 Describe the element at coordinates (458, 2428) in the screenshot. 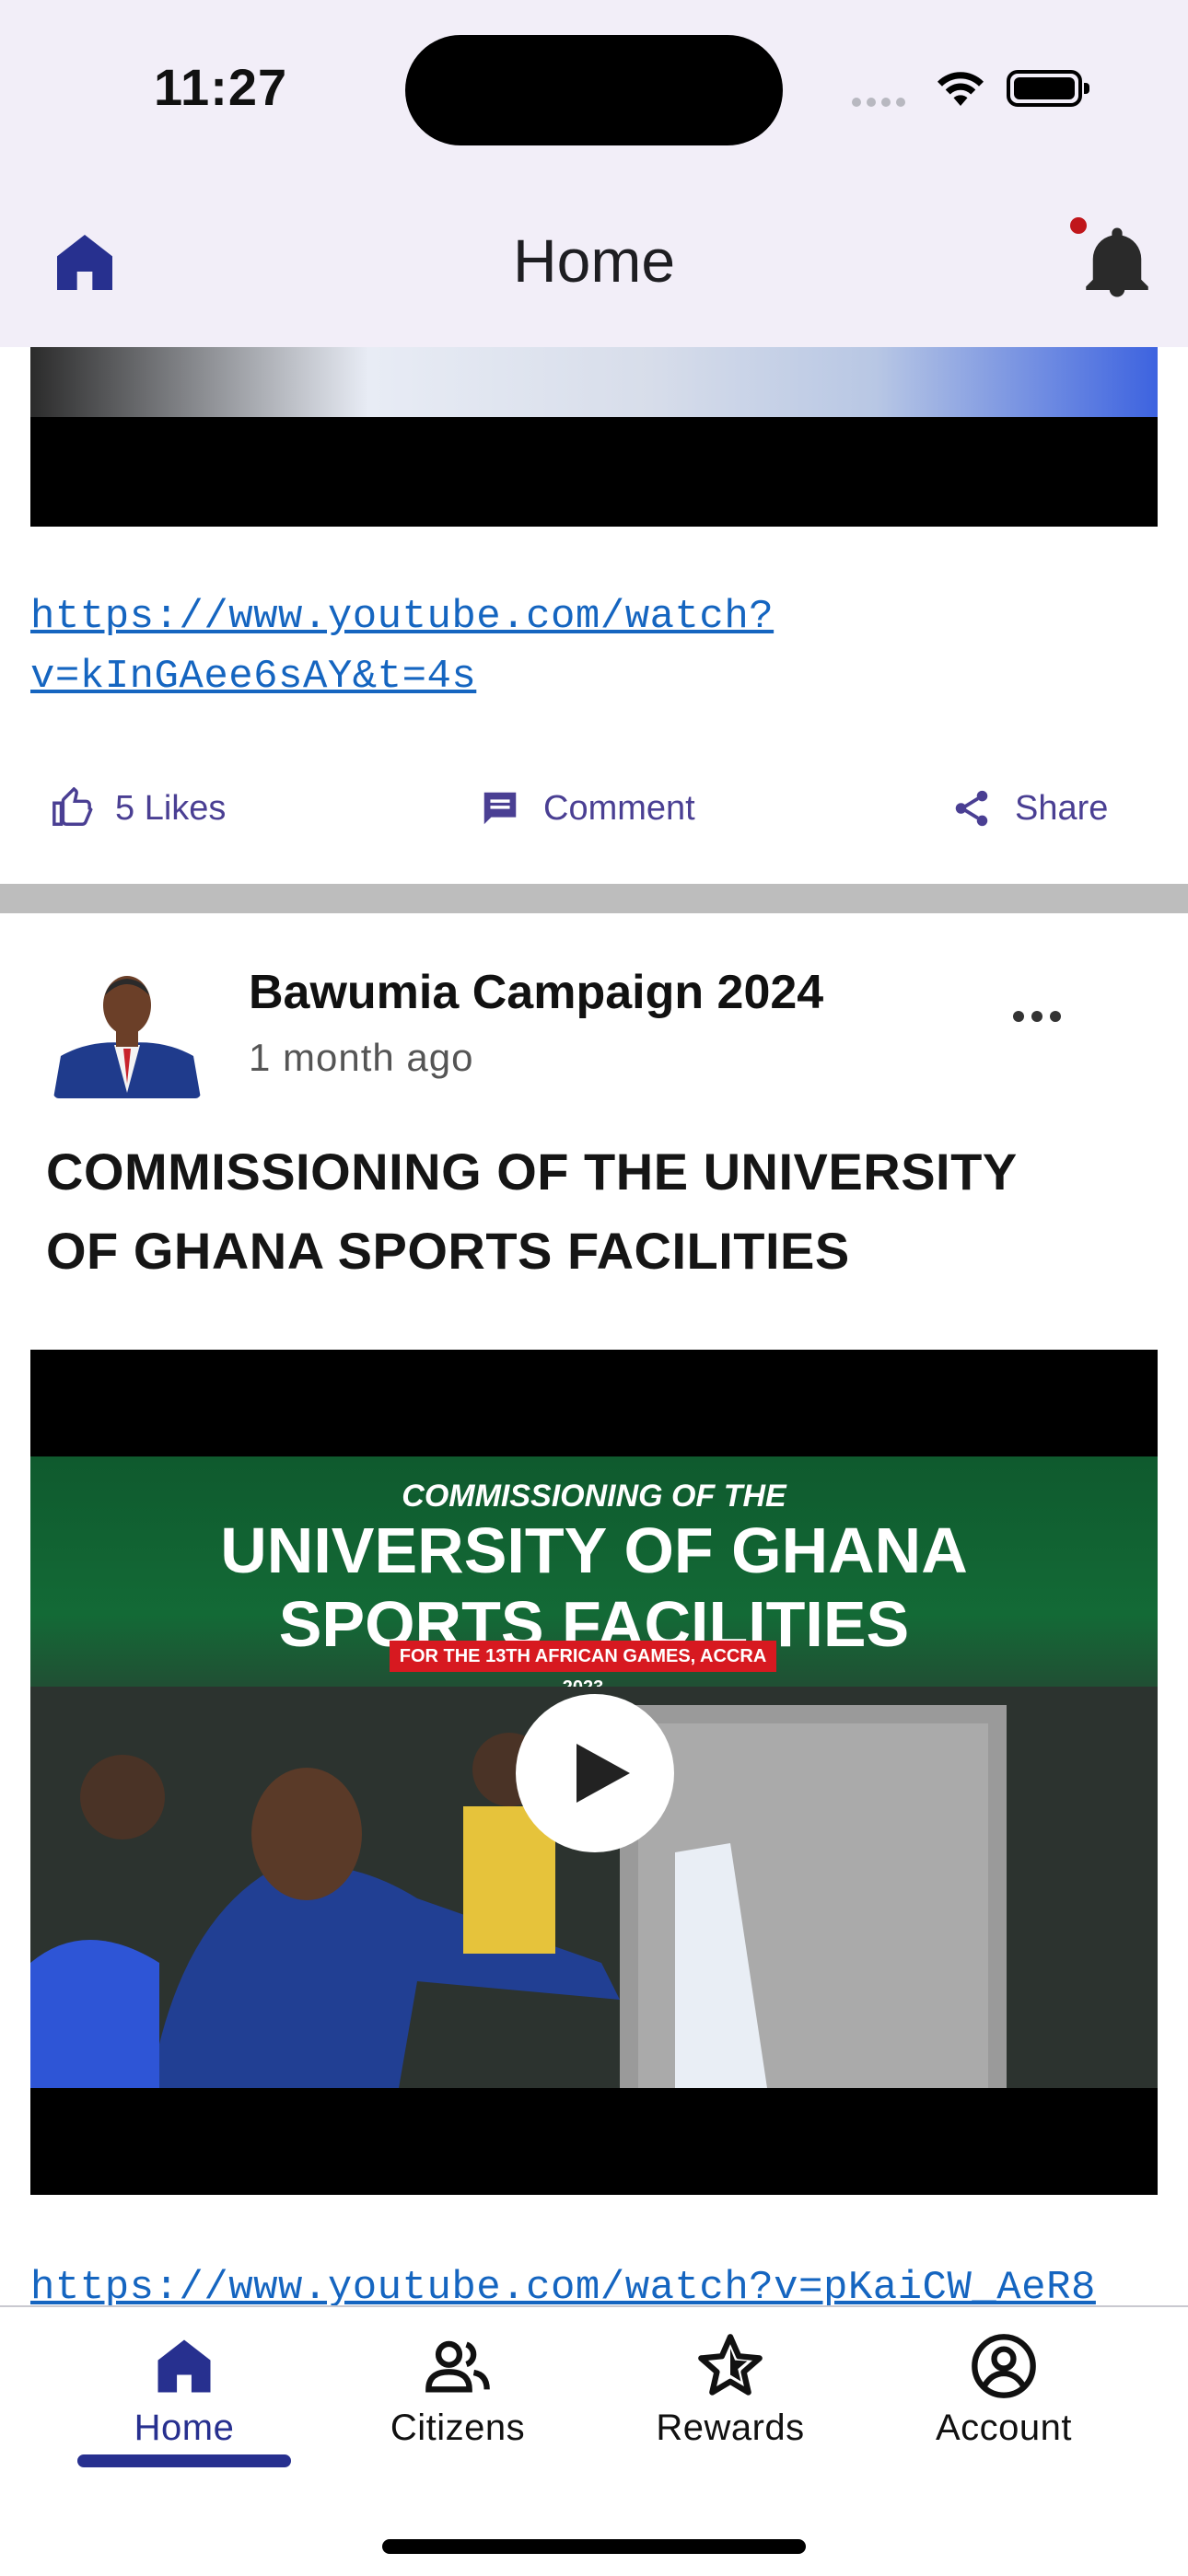

I see `nav-citizens-label: Citizens` at that location.